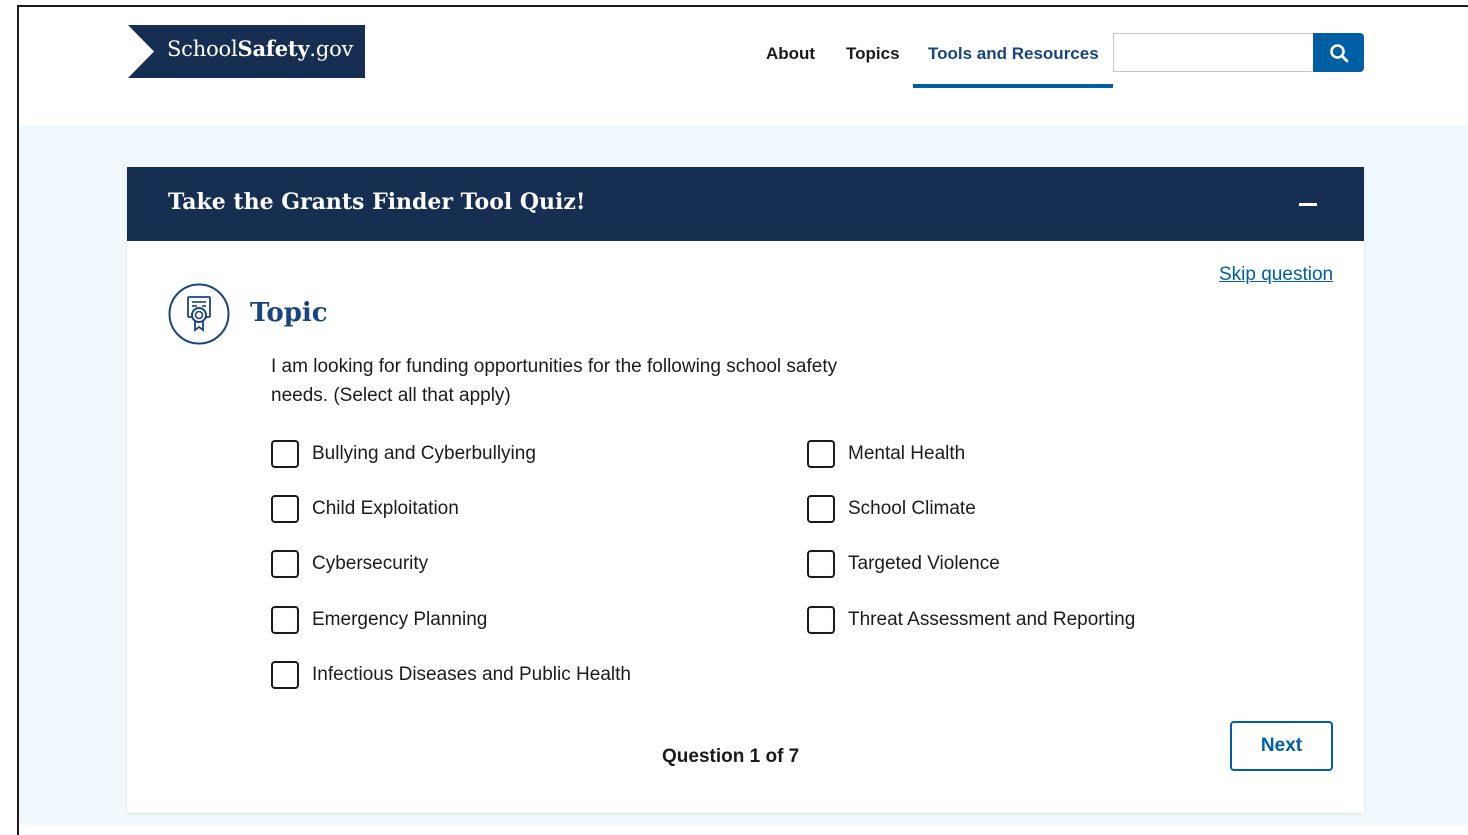 The height and width of the screenshot is (835, 1468). Describe the element at coordinates (400, 619) in the screenshot. I see `option-label: Emergency Planning` at that location.